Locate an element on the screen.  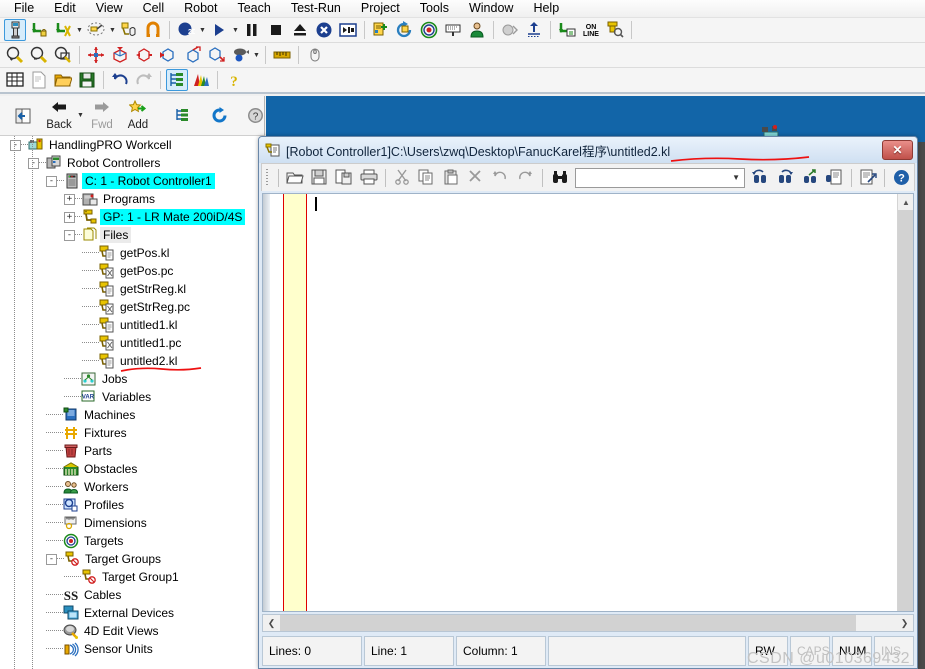
forward-button: Fwd is located at coordinates (102, 116).